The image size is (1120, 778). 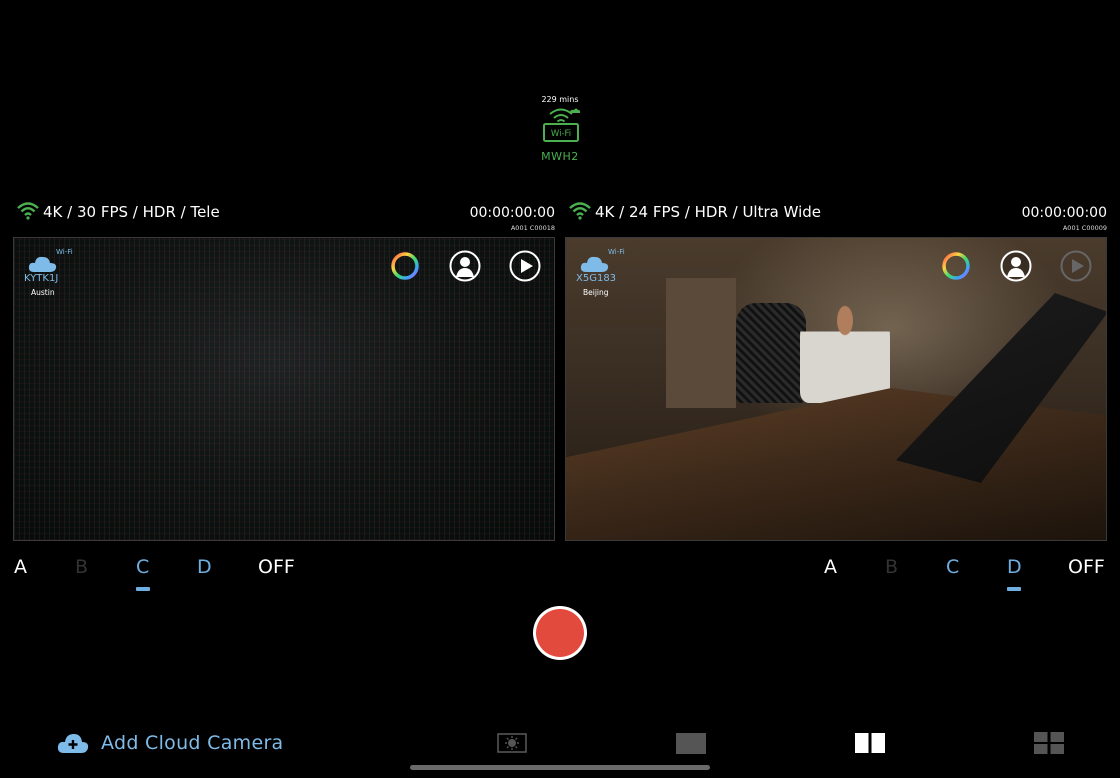 What do you see at coordinates (143, 567) in the screenshot?
I see `slot-tab-label: C` at bounding box center [143, 567].